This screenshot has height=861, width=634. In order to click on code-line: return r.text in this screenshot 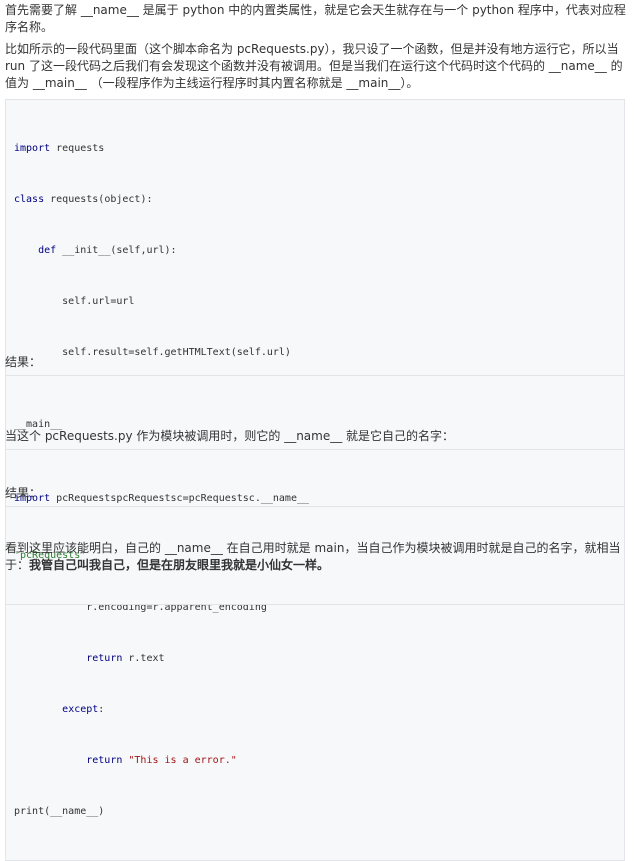, I will do `click(315, 658)`.